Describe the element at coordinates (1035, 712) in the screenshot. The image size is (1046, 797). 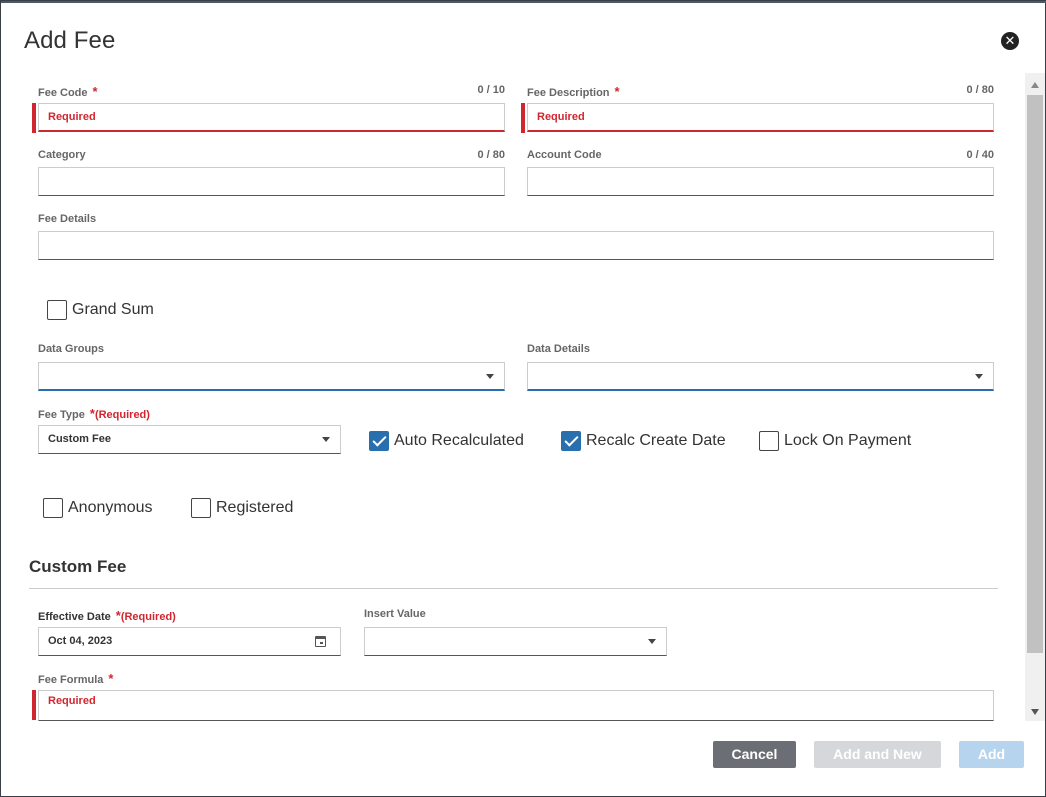
I see `scroll-down-icon` at that location.